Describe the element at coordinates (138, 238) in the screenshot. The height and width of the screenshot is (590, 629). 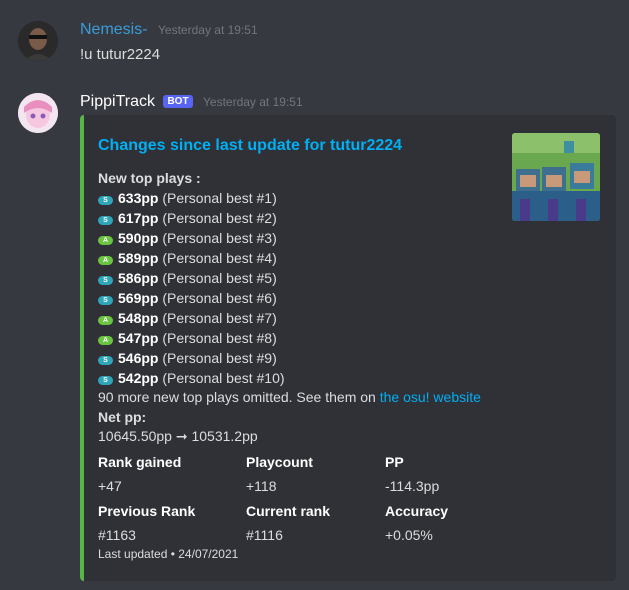
I see `play-pp: 590pp` at that location.